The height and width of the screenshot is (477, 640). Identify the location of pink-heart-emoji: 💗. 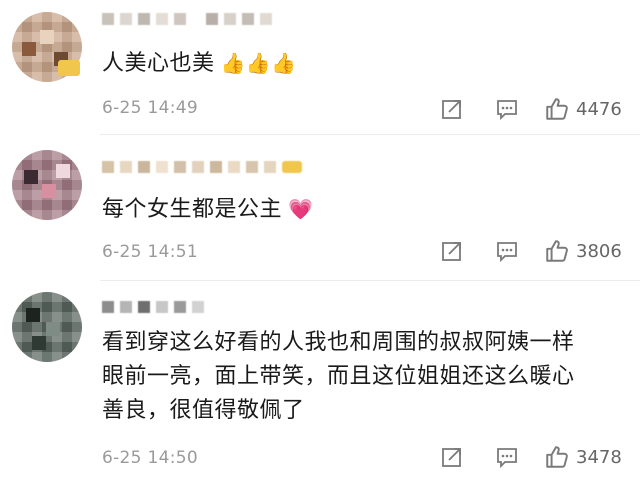
(301, 209).